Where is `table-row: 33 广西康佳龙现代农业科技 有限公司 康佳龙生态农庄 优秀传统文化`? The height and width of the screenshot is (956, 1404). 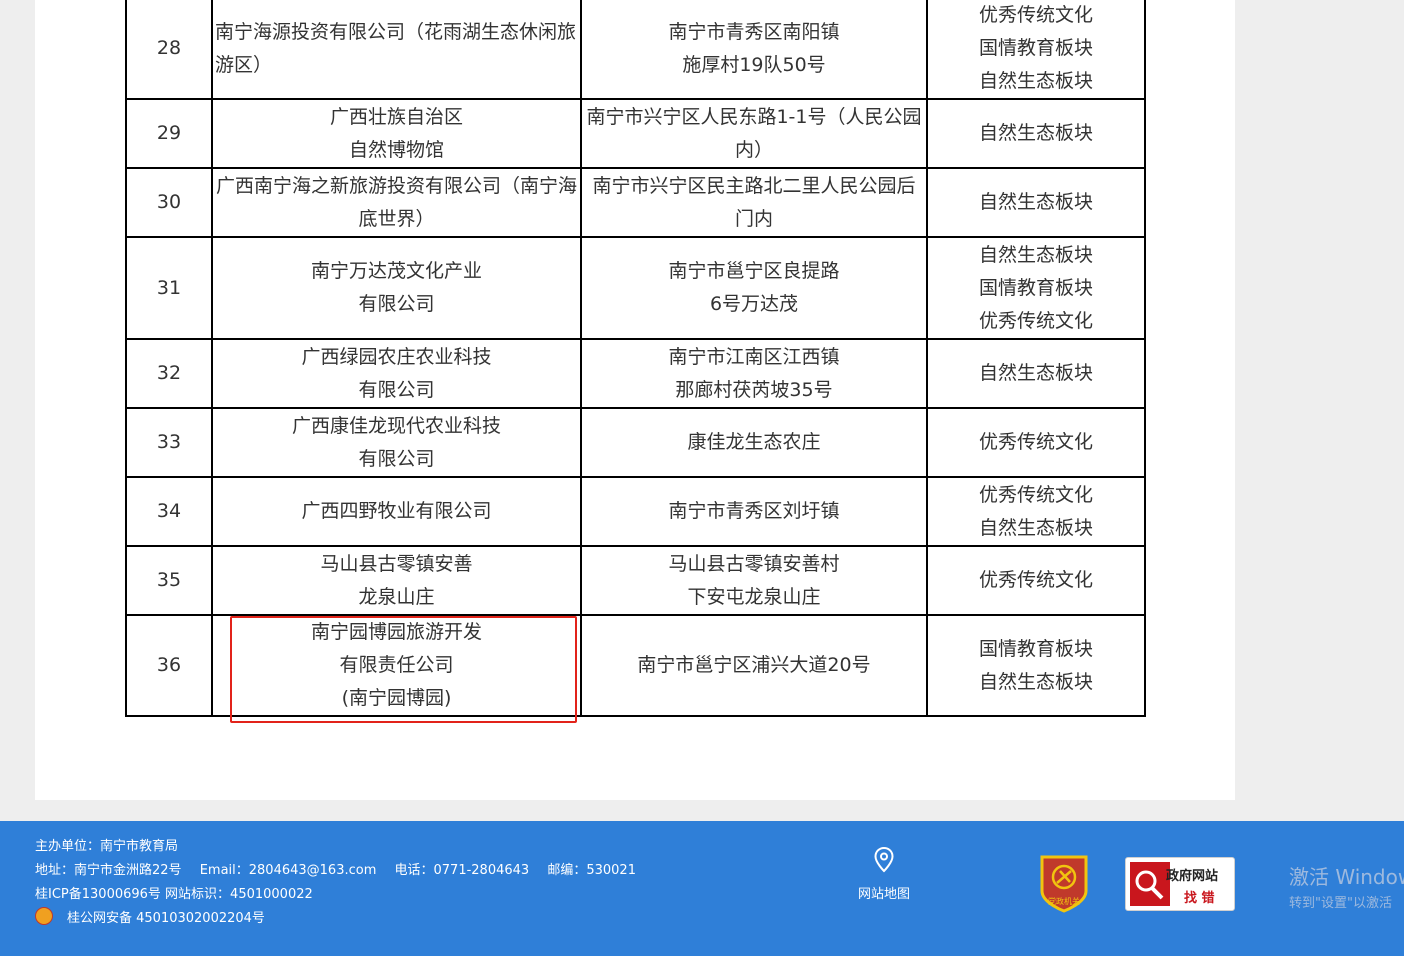 table-row: 33 广西康佳龙现代农业科技 有限公司 康佳龙生态农庄 优秀传统文化 is located at coordinates (635, 442).